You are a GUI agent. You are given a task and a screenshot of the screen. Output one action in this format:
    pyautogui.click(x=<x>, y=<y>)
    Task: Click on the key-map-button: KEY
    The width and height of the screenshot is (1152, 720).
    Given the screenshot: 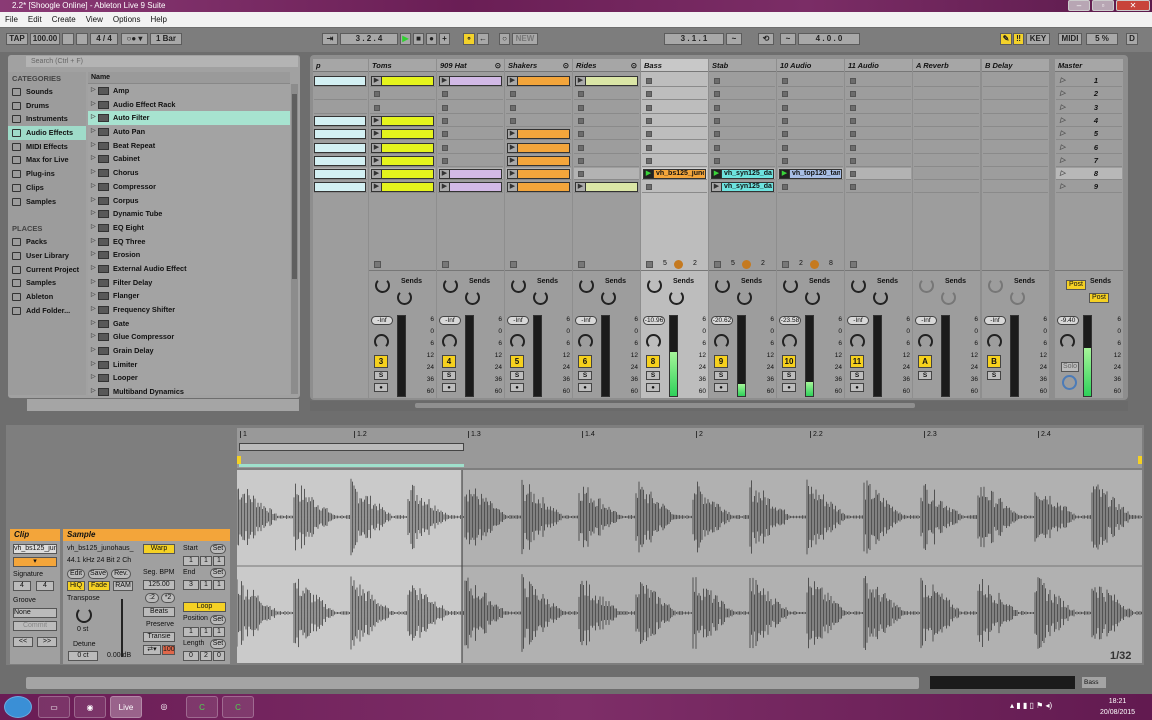 What is the action you would take?
    pyautogui.click(x=1038, y=39)
    